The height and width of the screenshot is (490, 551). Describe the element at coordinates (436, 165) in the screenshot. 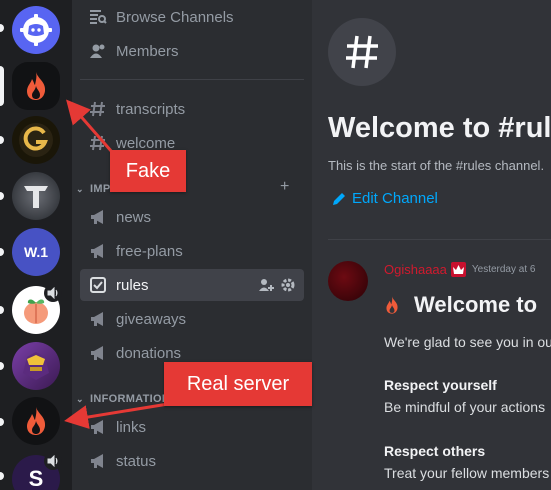

I see `welcome-subtitle: This is the start of the #rules channel.` at that location.